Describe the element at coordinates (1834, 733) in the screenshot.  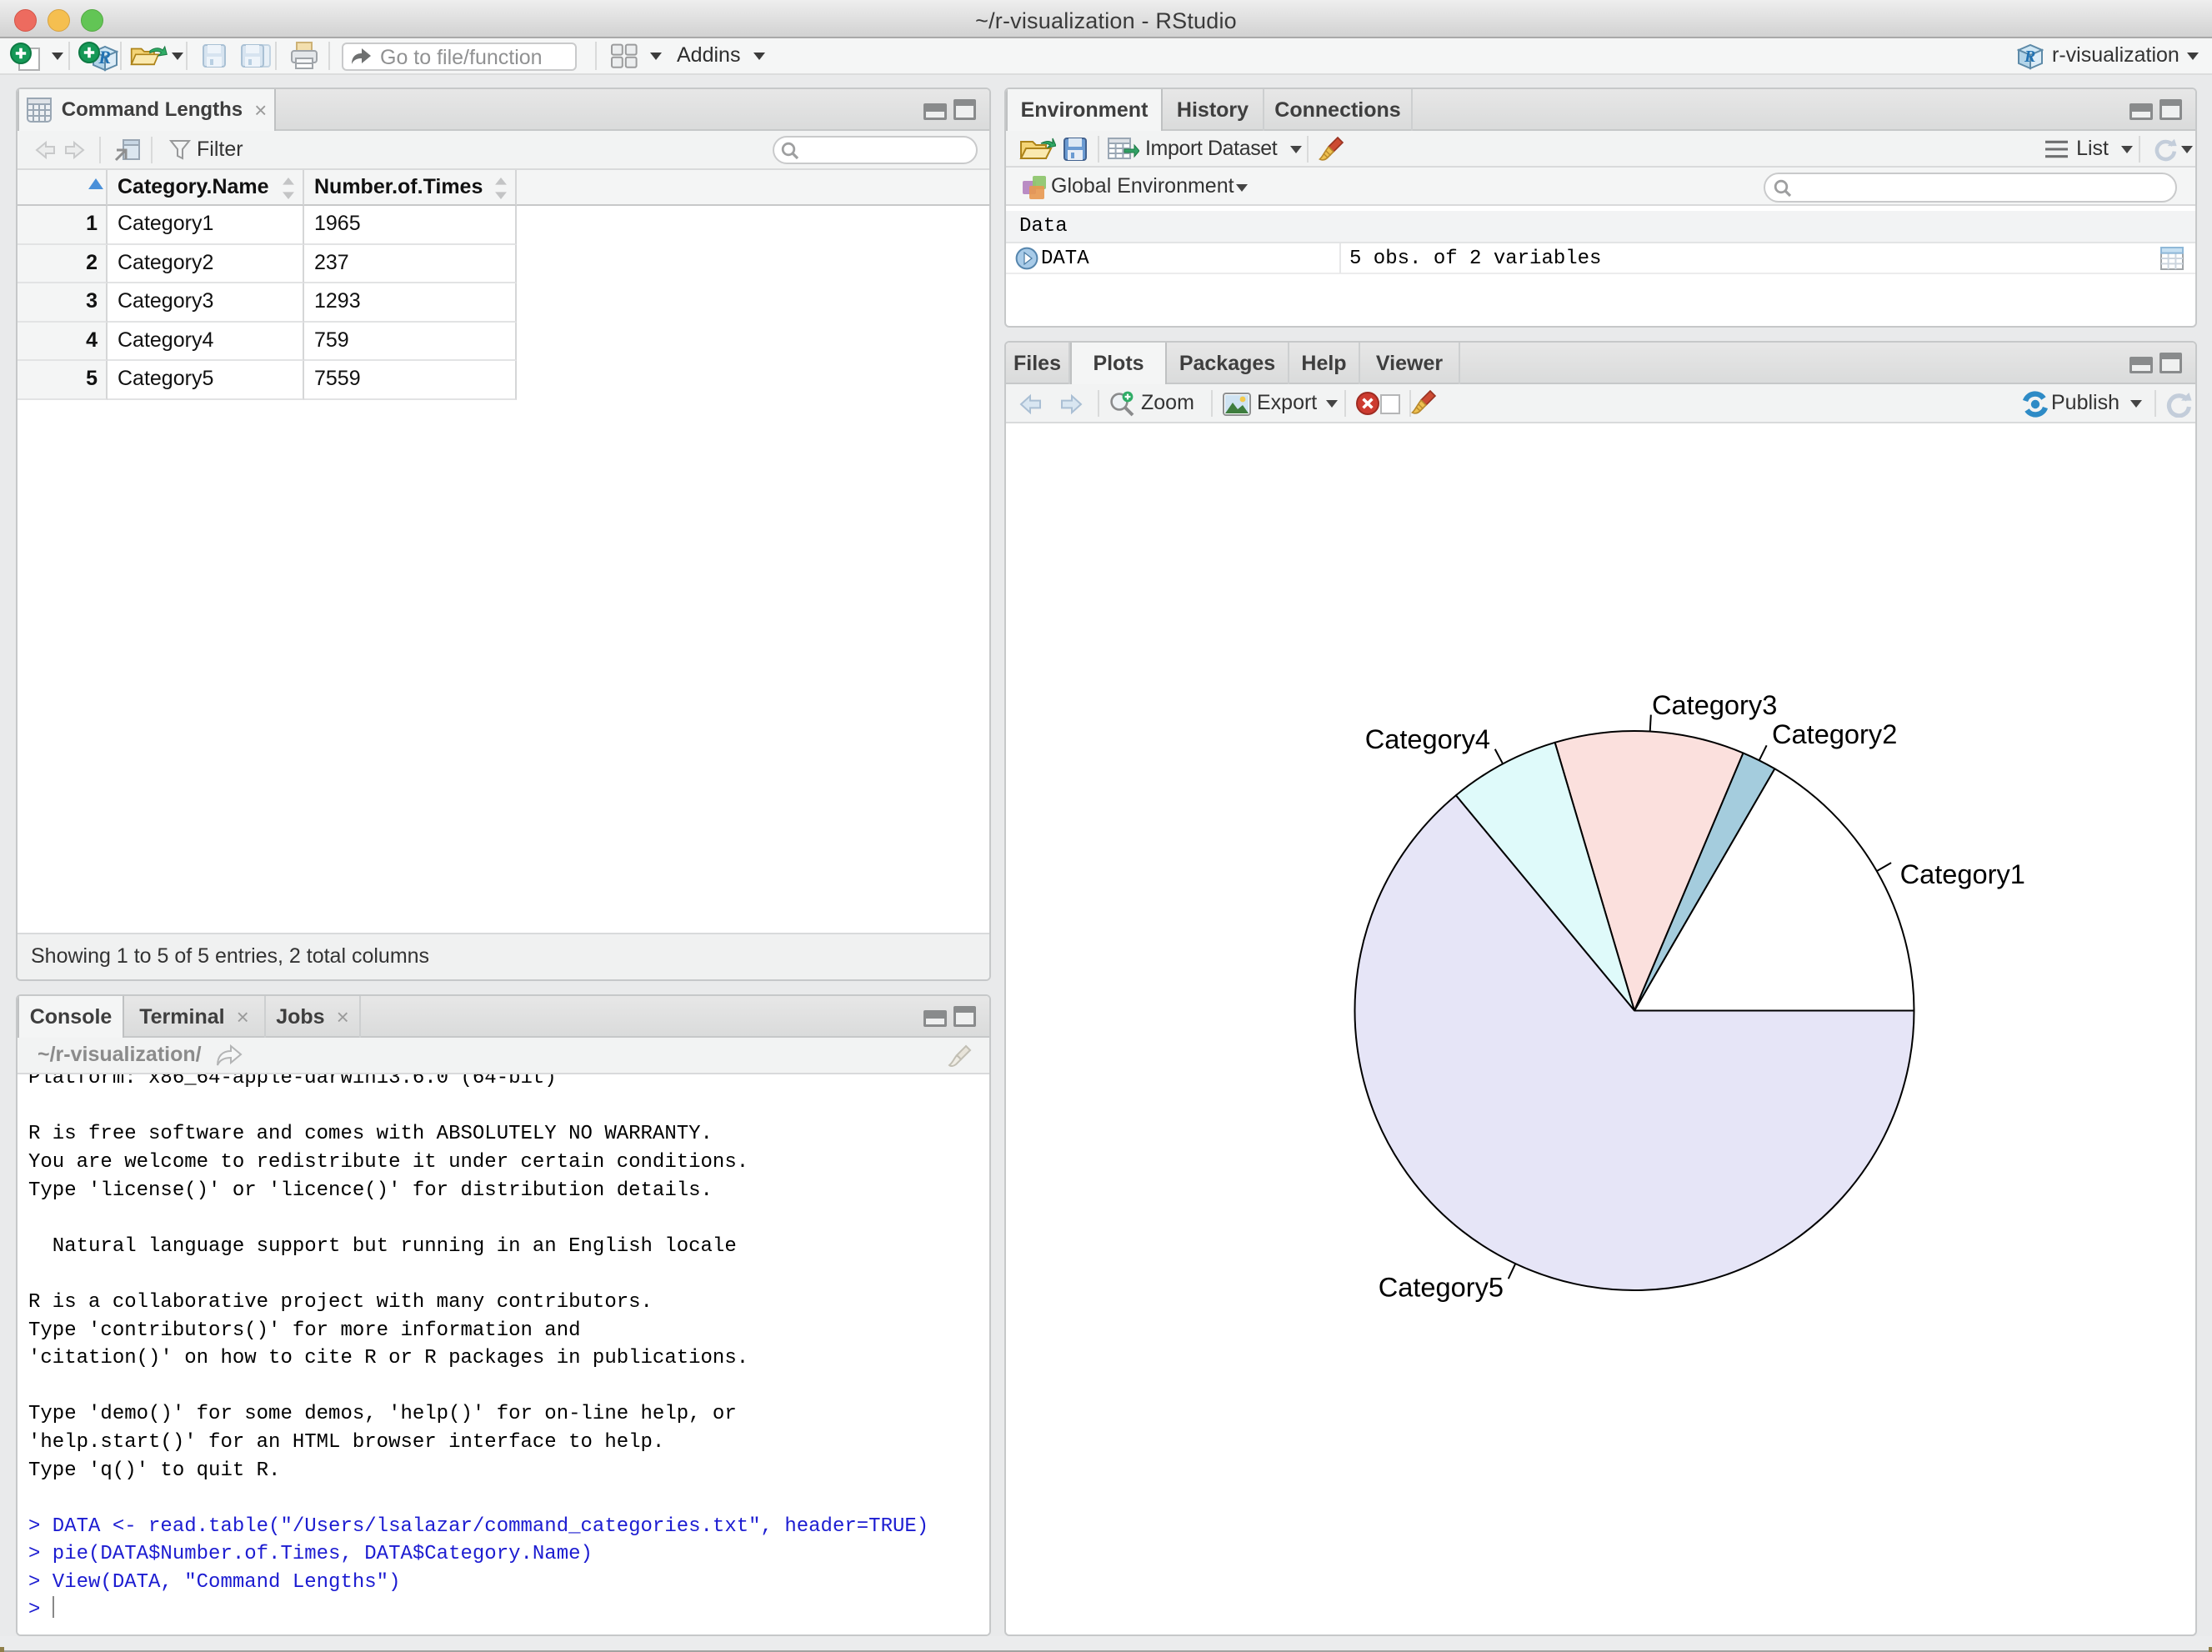
I see `svg-text: Category2` at that location.